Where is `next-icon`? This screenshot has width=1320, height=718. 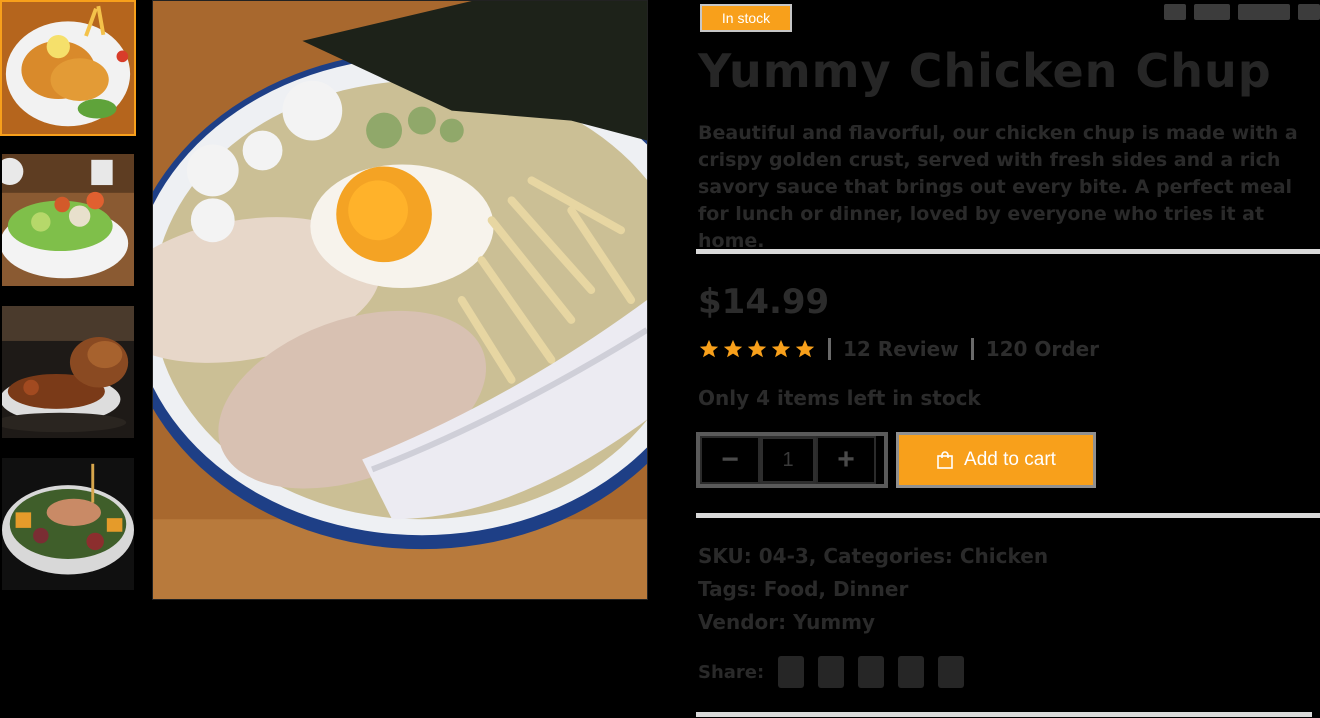
next-icon is located at coordinates (1264, 12).